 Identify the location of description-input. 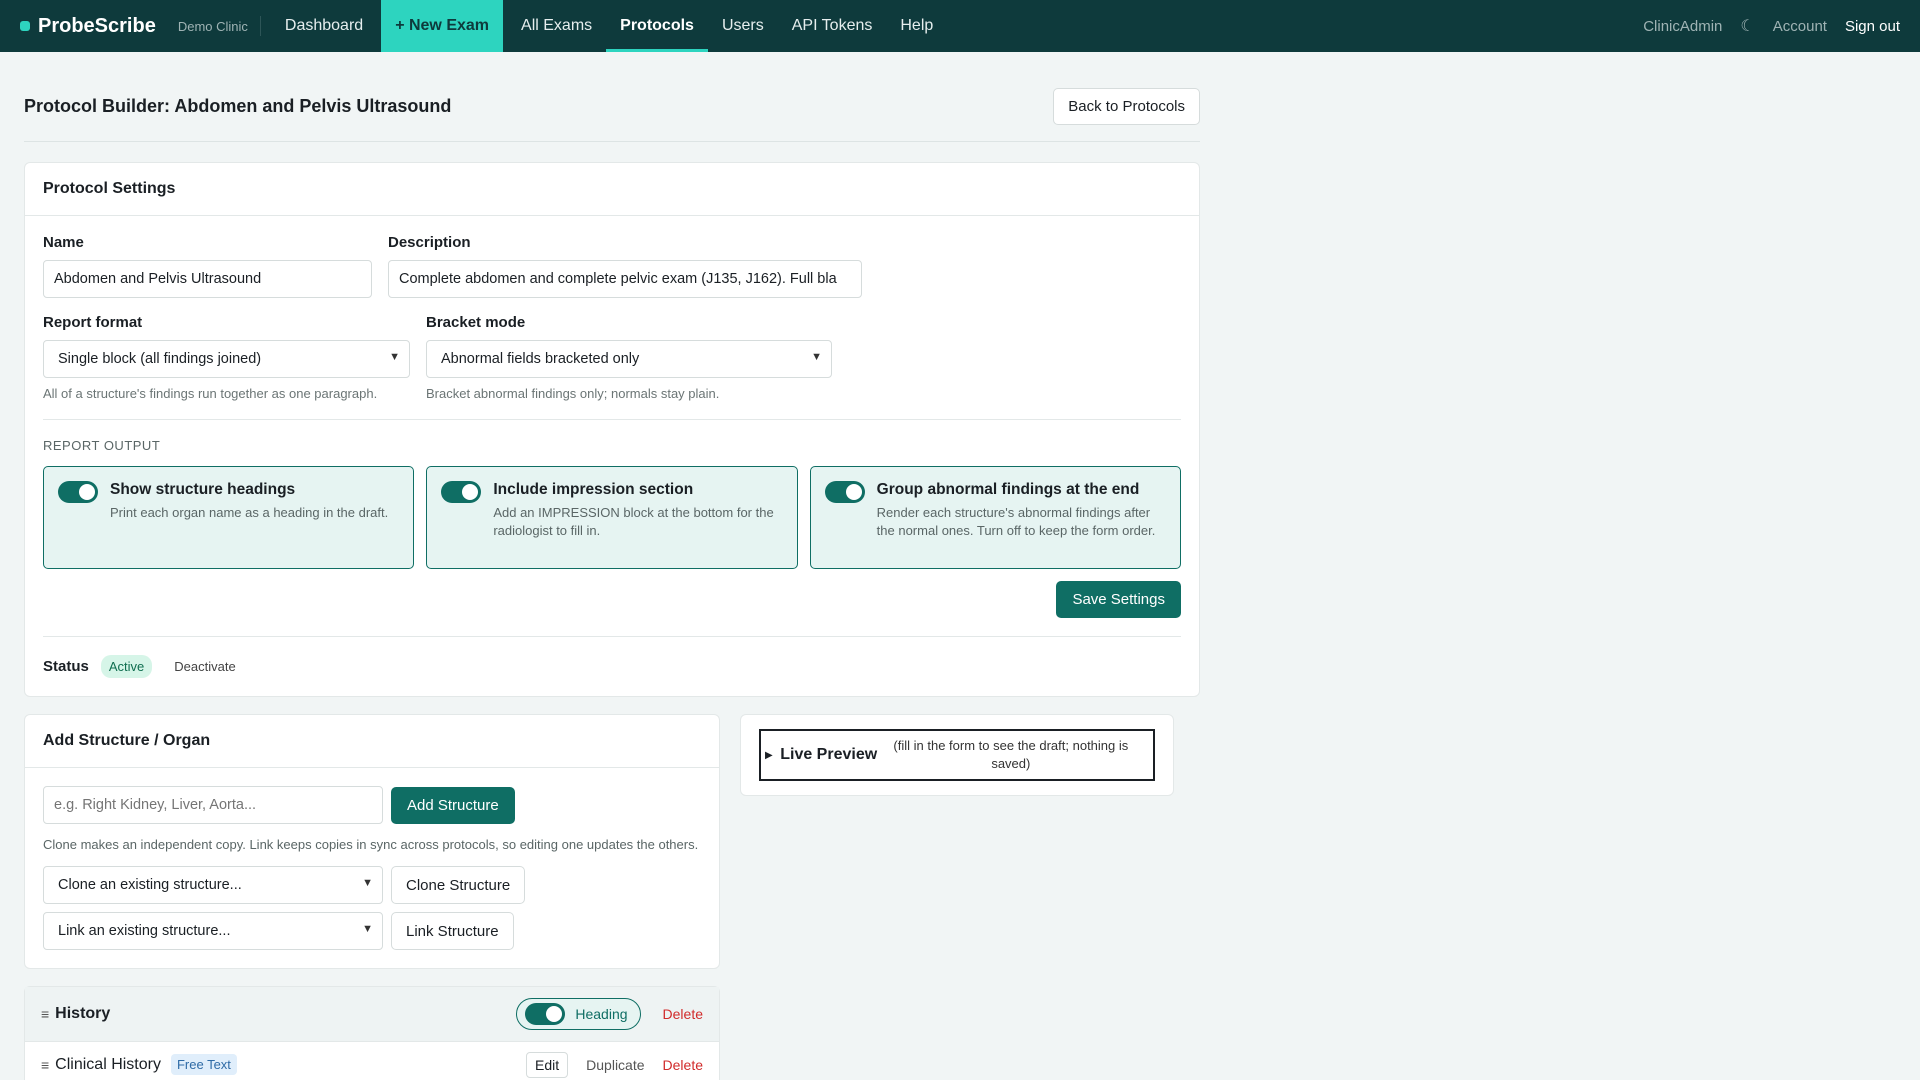
(625, 279).